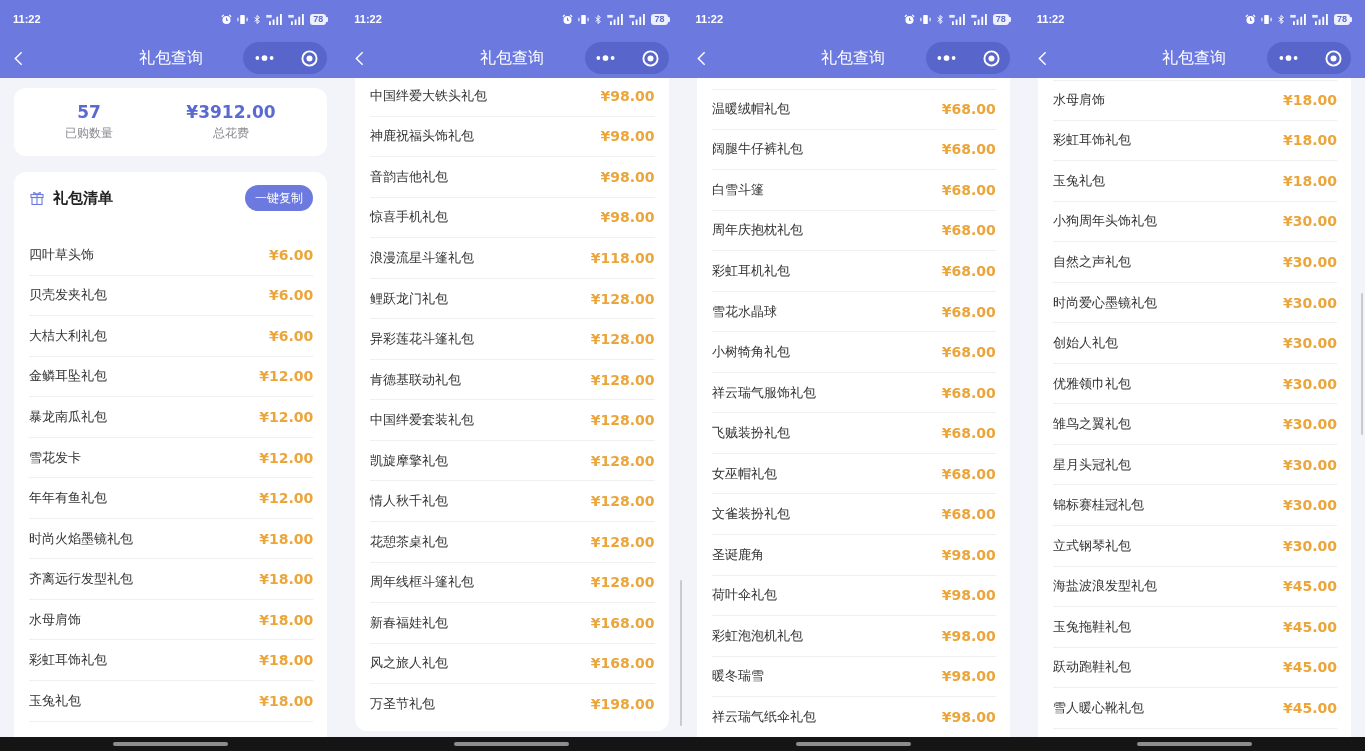 This screenshot has height=751, width=1365. What do you see at coordinates (83, 198) in the screenshot?
I see `list-title: 礼包清单` at bounding box center [83, 198].